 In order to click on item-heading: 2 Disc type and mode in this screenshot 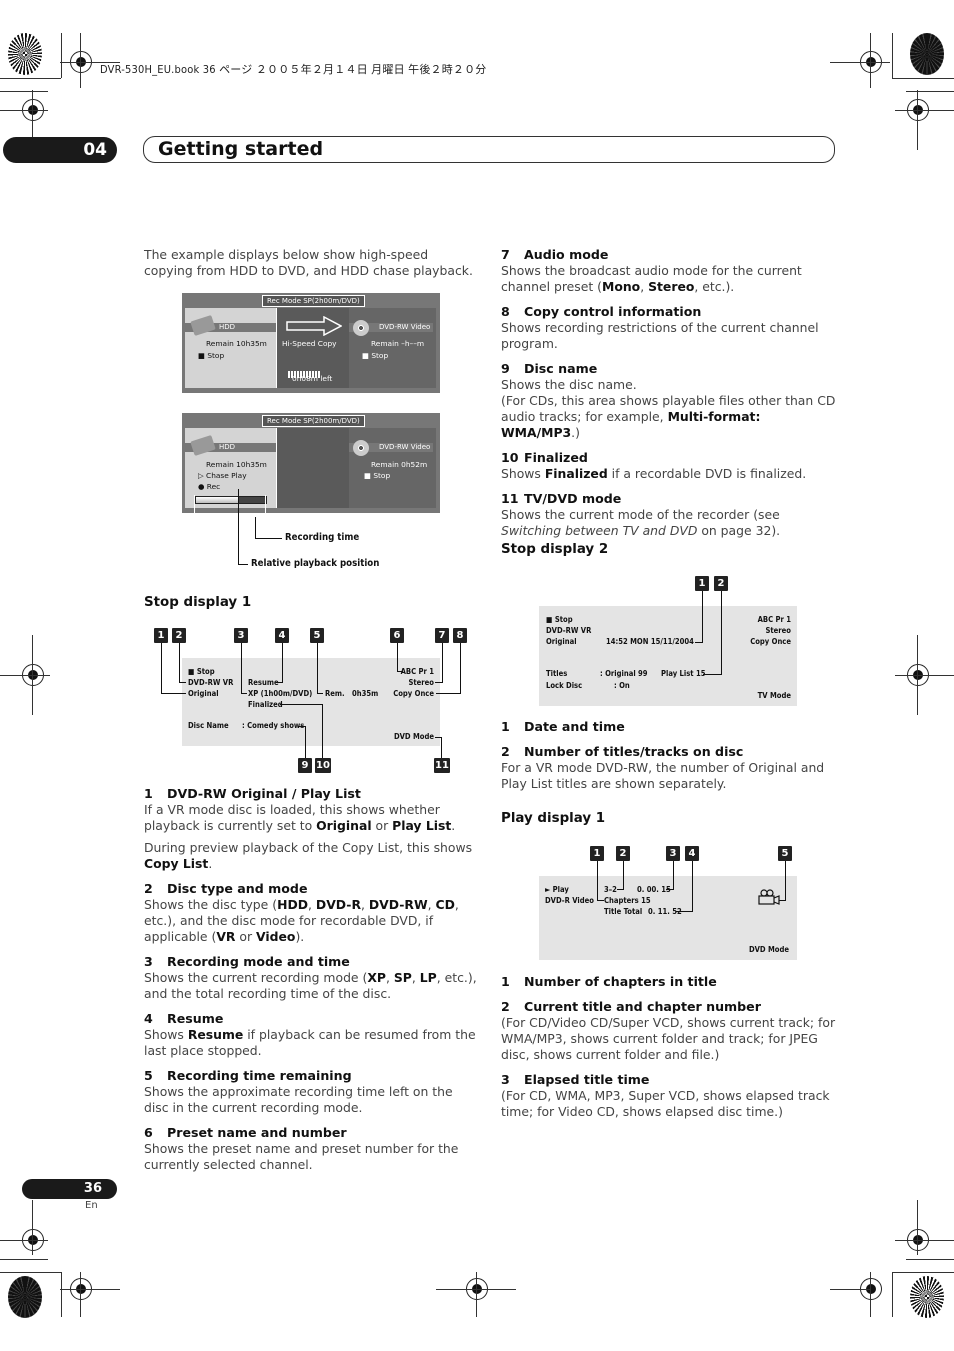, I will do `click(312, 889)`.